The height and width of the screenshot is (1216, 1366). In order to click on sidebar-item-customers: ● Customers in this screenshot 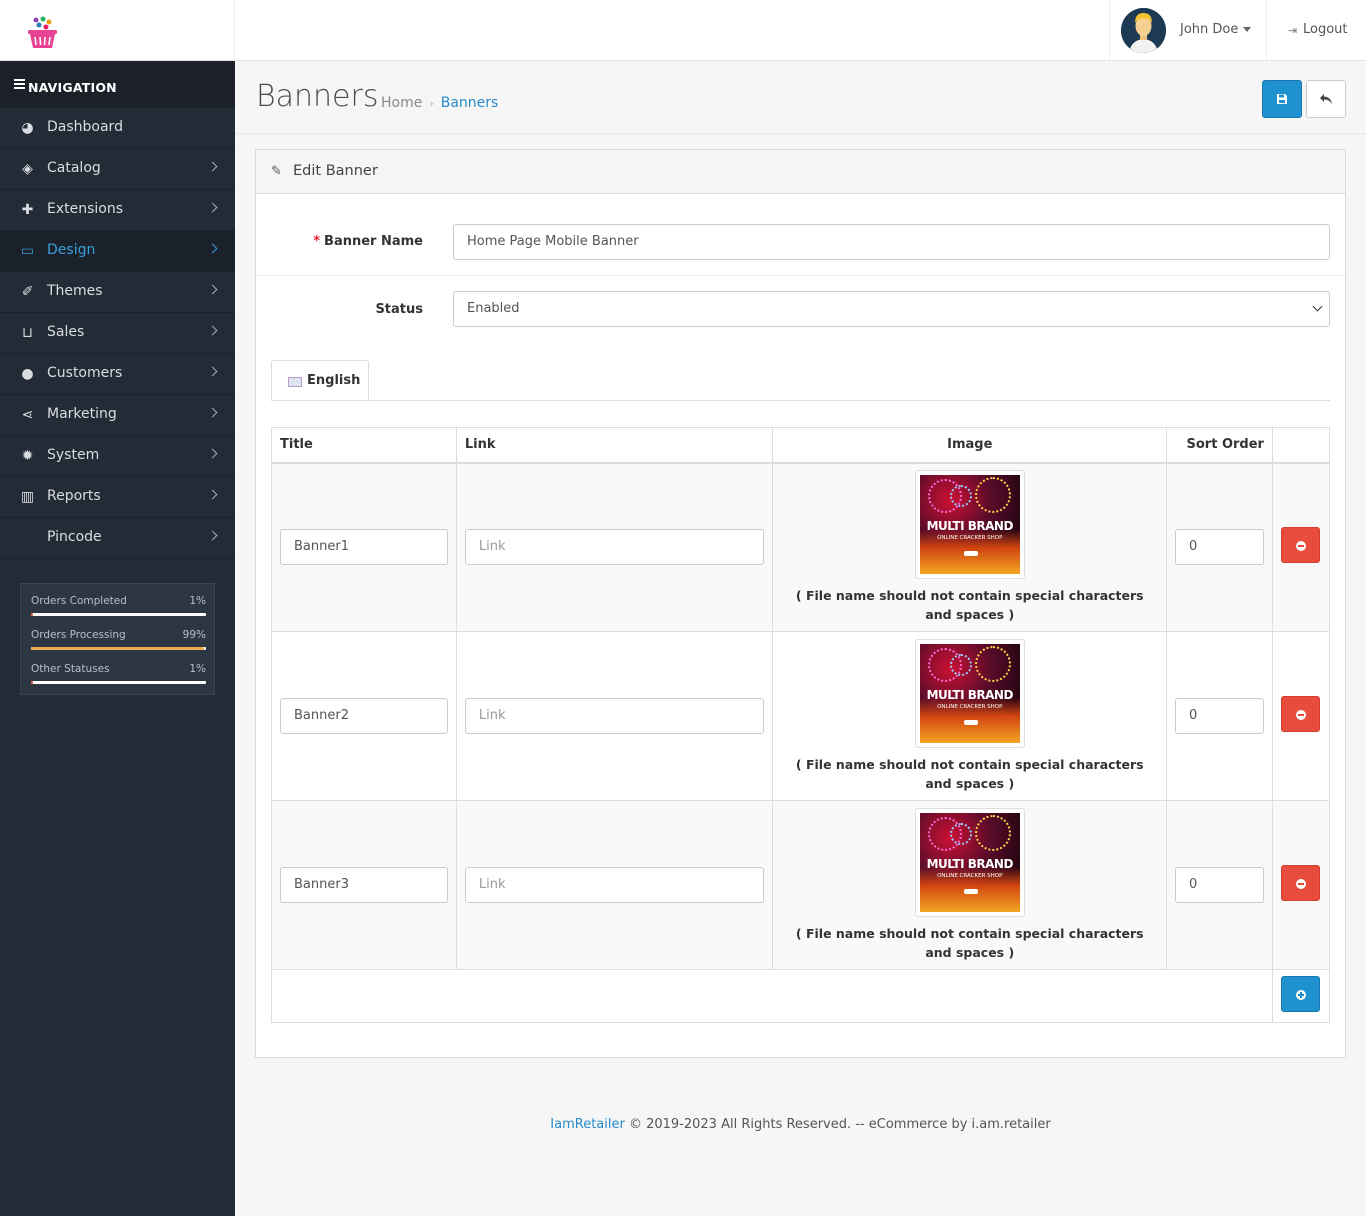, I will do `click(117, 374)`.